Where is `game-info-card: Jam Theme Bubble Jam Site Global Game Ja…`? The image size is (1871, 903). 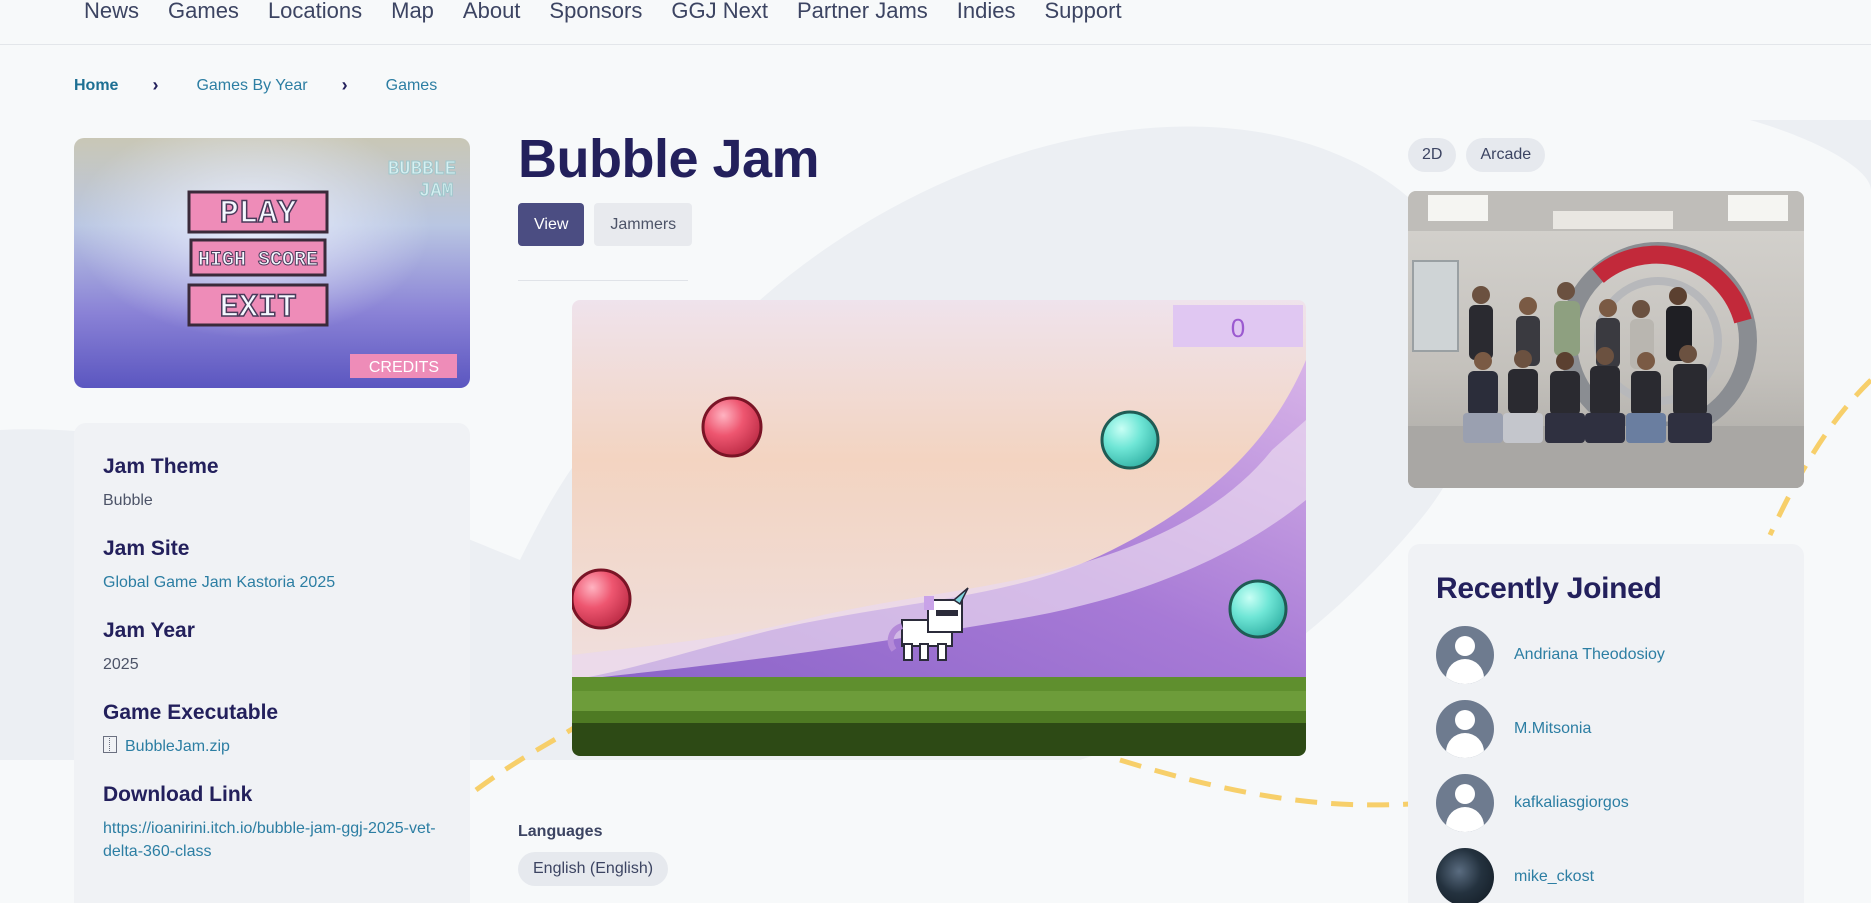 game-info-card: Jam Theme Bubble Jam Site Global Game Ja… is located at coordinates (272, 663).